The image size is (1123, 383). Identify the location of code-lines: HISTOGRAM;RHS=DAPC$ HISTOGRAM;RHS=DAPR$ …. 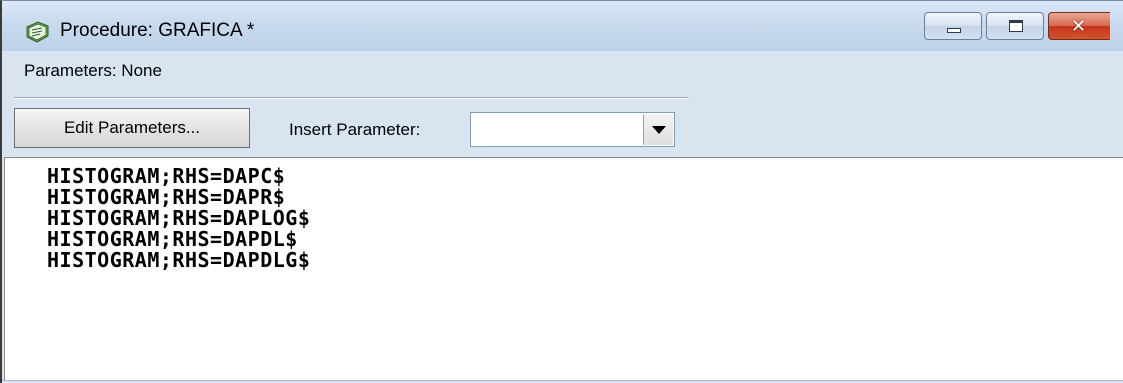
(178, 218).